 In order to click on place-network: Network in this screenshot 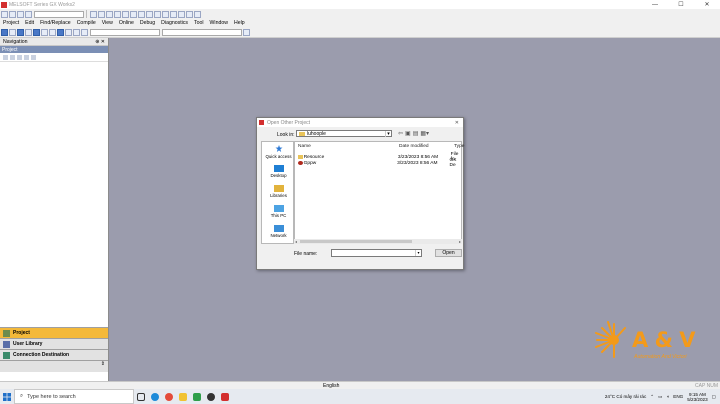, I will do `click(278, 231)`.